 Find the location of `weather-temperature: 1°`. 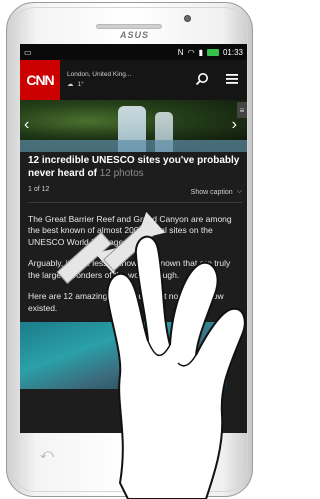

weather-temperature: 1° is located at coordinates (80, 84).